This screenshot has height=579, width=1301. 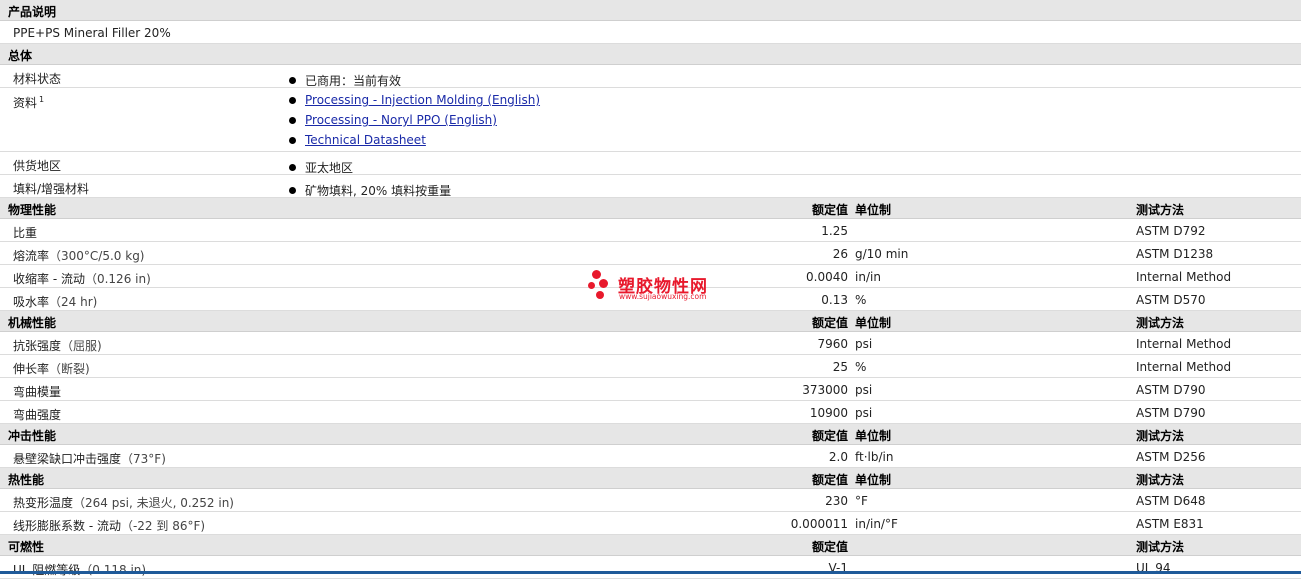 What do you see at coordinates (840, 367) in the screenshot?
I see `property-value: 25` at bounding box center [840, 367].